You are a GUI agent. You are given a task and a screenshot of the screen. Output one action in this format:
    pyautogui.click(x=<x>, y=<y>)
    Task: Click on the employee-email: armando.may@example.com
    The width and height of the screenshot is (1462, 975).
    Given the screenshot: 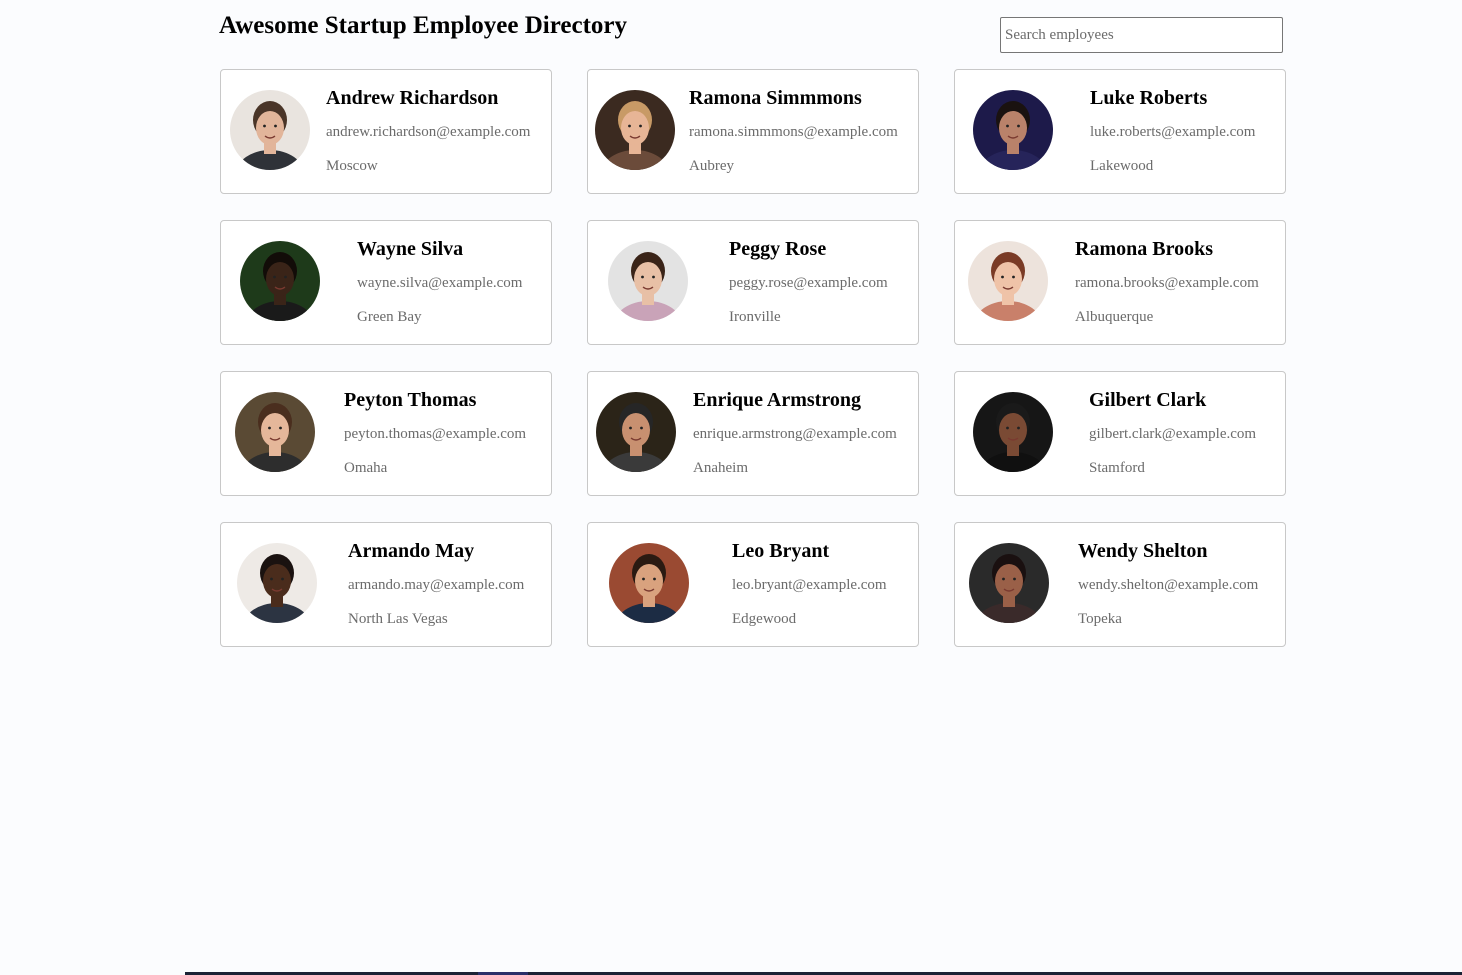 What is the action you would take?
    pyautogui.click(x=436, y=585)
    